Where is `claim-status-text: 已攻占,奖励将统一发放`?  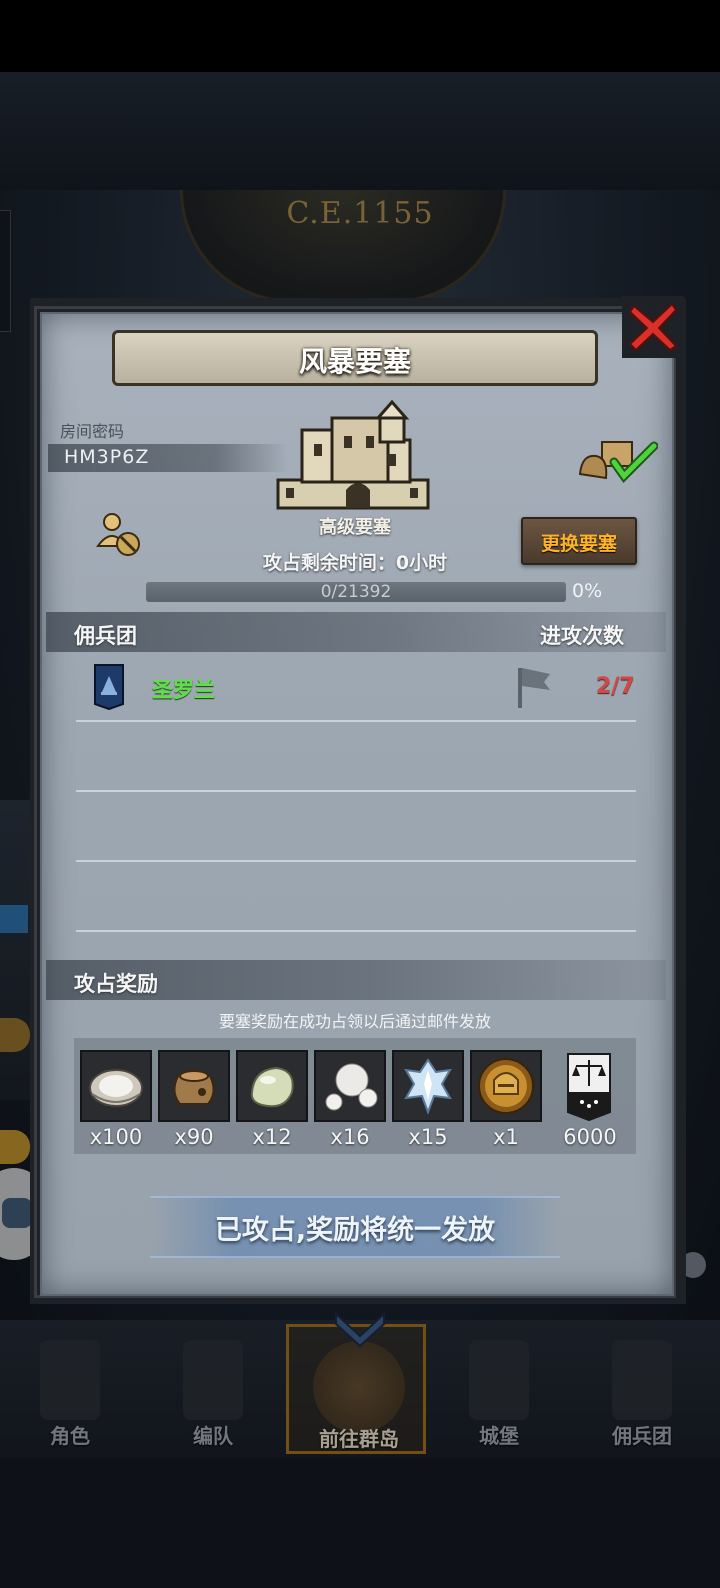
claim-status-text: 已攻占,奖励将统一发放 is located at coordinates (355, 1230).